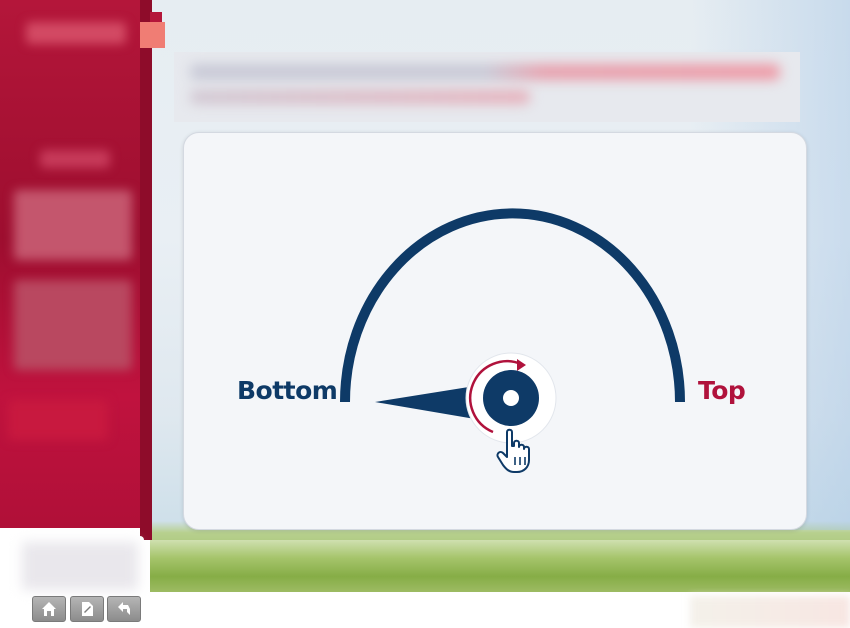  What do you see at coordinates (80, 566) in the screenshot?
I see `footer-logo-blurred` at bounding box center [80, 566].